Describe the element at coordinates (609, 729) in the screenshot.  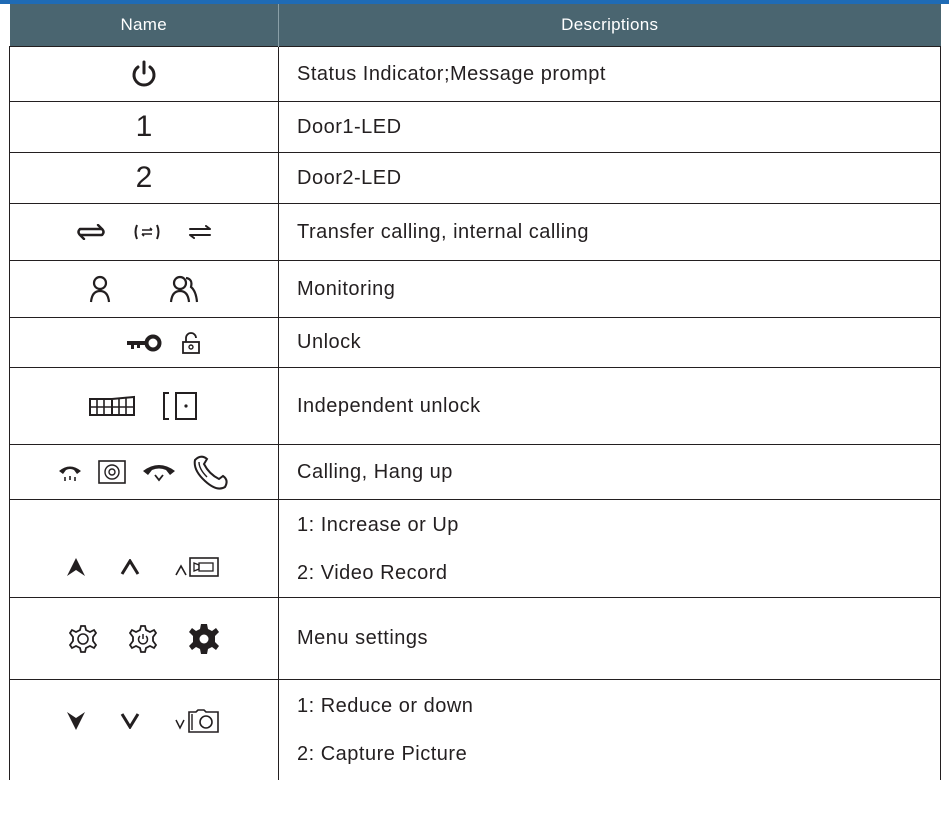
I see `description-cell: 1: Reduce or down 2: Capture Picture` at that location.